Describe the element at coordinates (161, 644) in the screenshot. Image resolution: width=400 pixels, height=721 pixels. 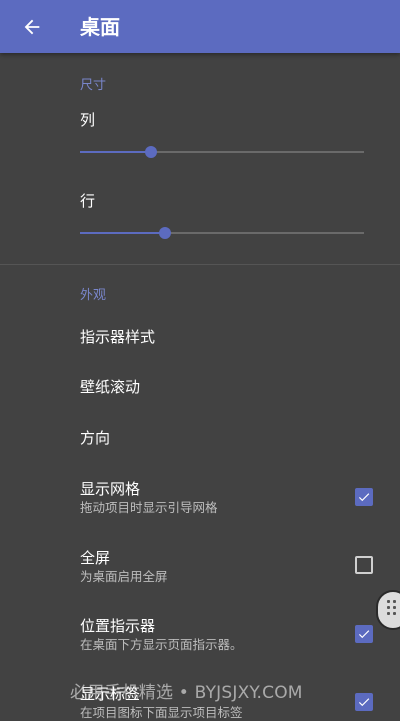
I see `pref-summary: 在桌面下方显示页面指示器。` at that location.